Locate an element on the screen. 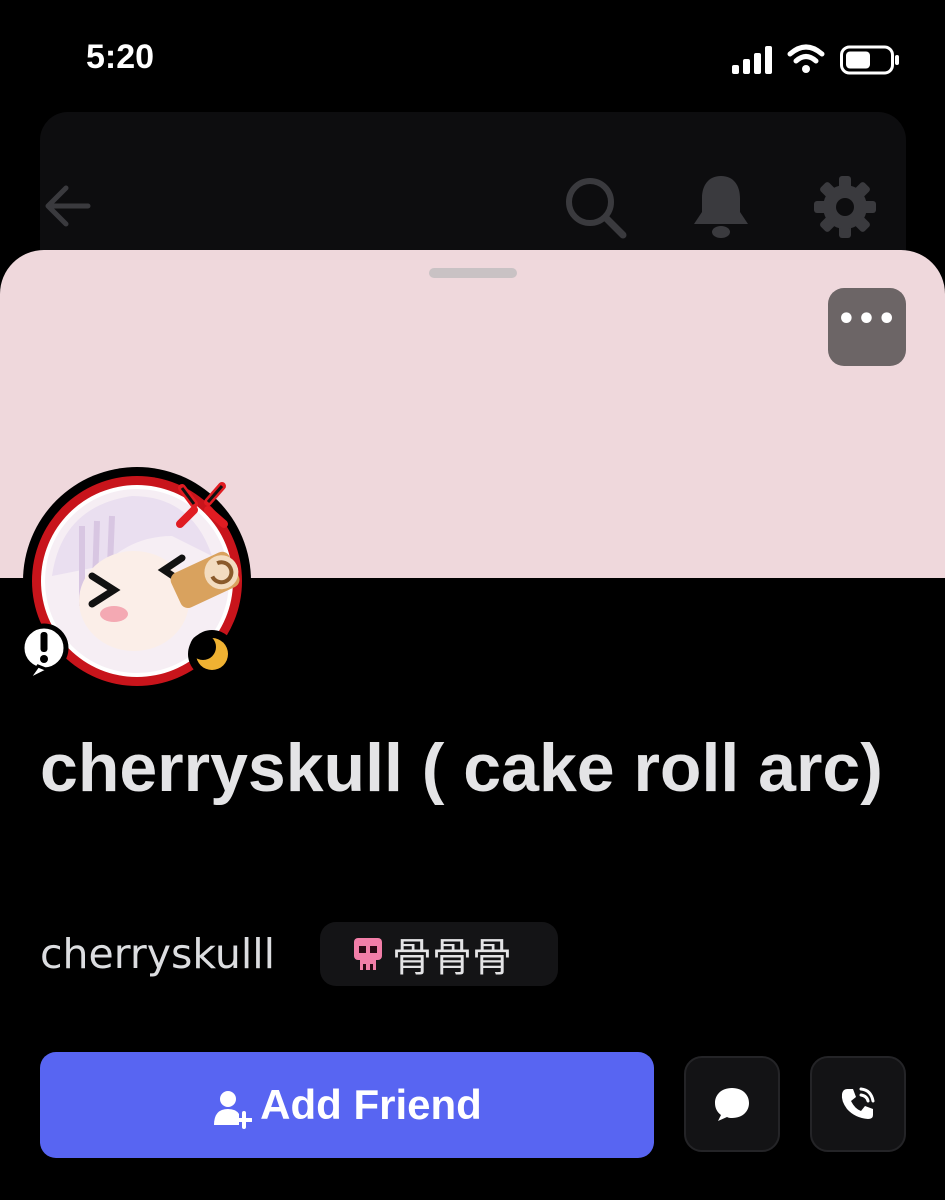 The image size is (945, 1200). phone-call-icon is located at coordinates (858, 1103).